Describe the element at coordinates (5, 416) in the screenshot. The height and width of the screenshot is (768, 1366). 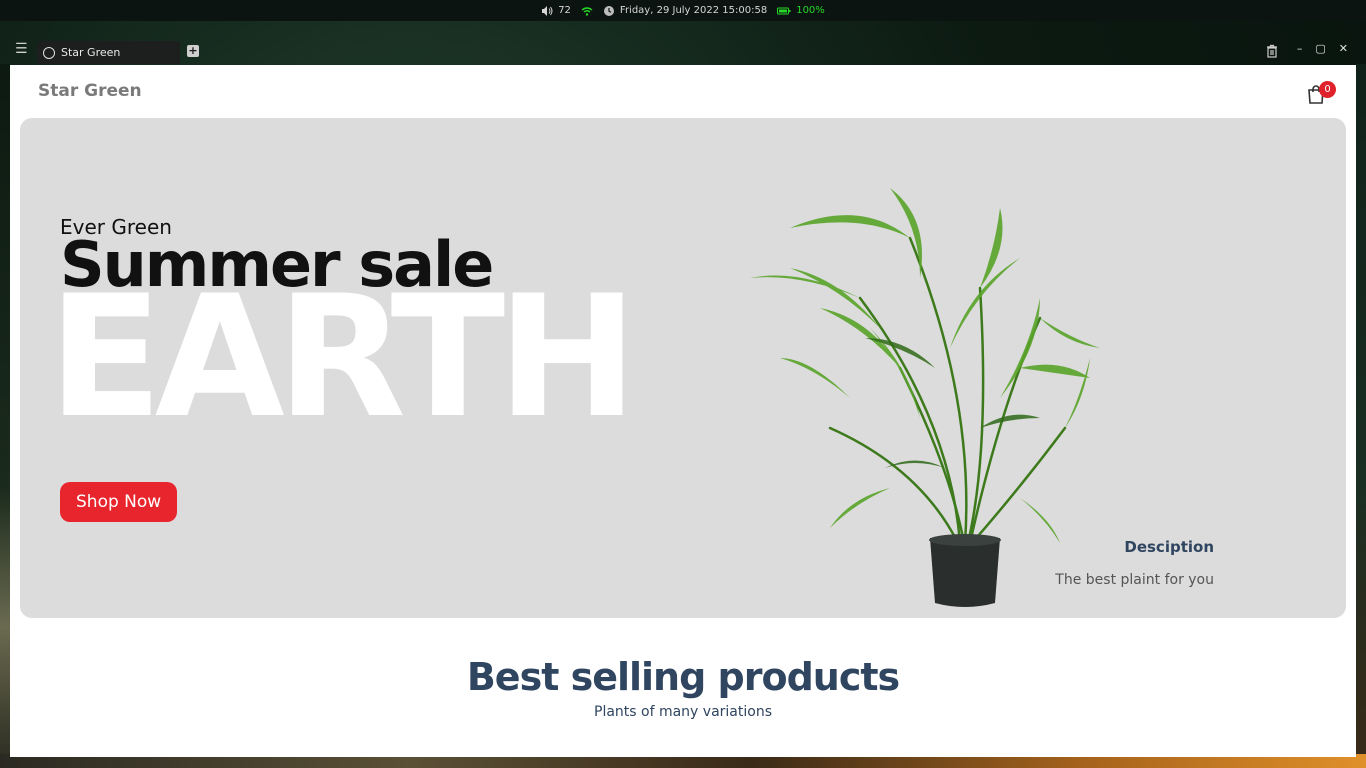
I see `desktop-background-left` at that location.